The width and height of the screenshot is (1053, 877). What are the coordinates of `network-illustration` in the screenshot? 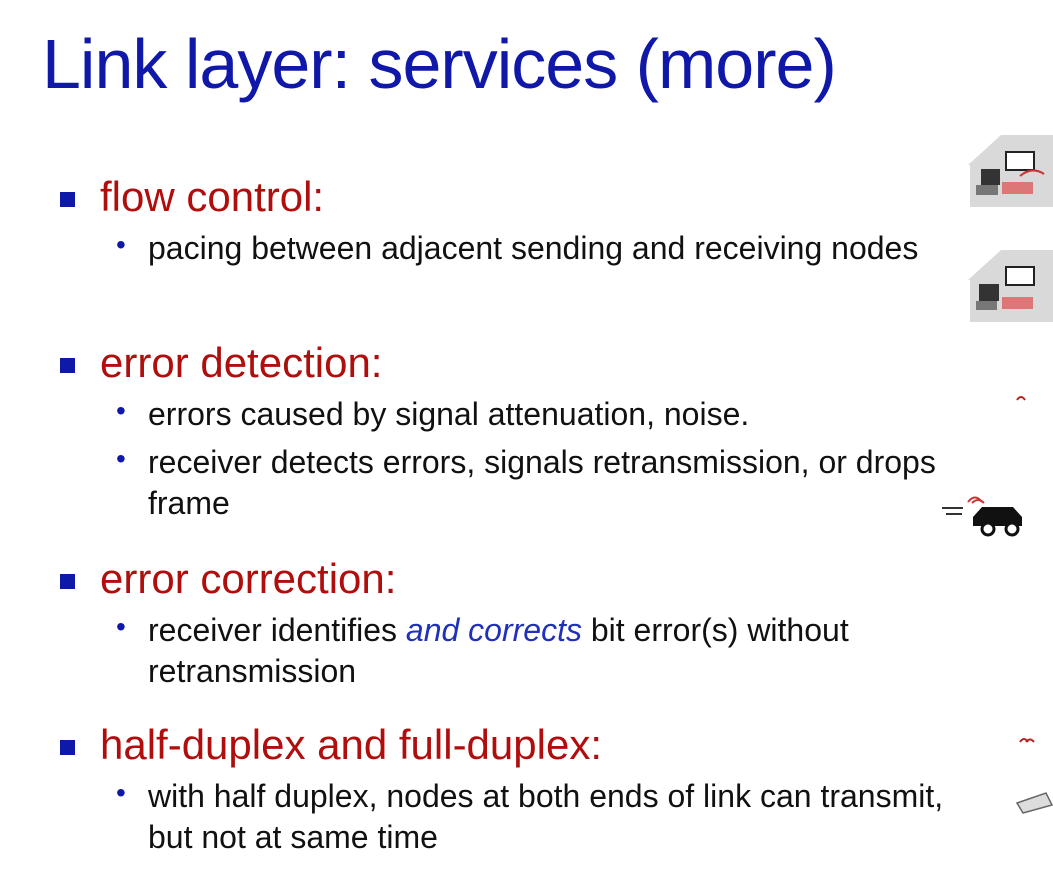 It's located at (997, 438).